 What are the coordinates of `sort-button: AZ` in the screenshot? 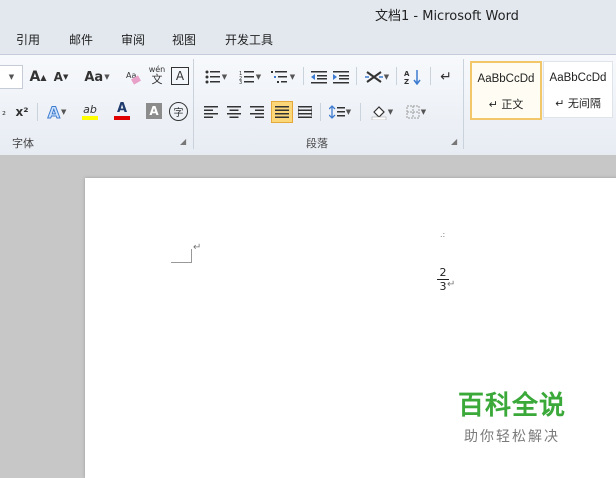 It's located at (413, 77).